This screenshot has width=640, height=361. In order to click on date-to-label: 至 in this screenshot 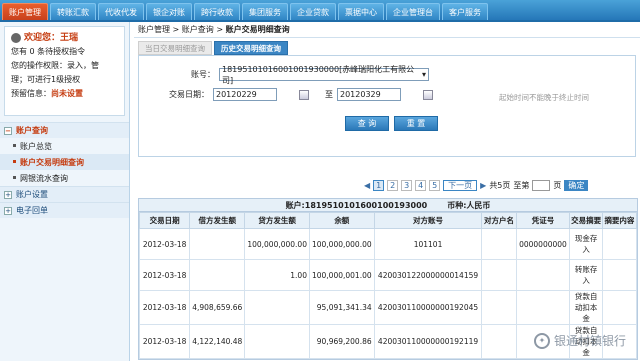, I will do `click(329, 94)`.